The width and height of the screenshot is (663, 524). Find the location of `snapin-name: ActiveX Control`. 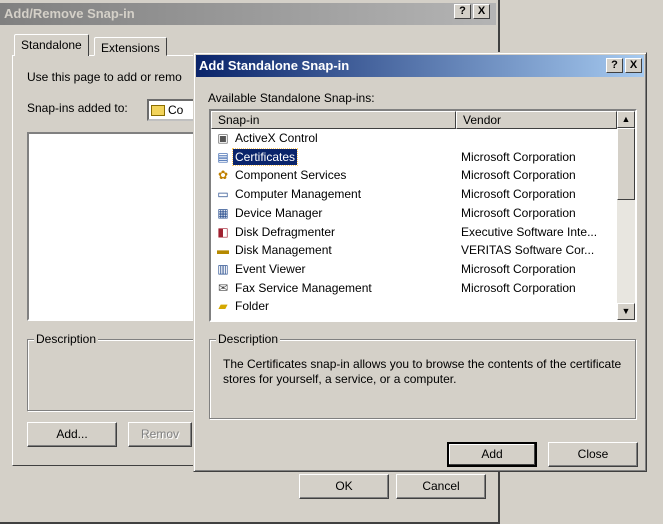

snapin-name: ActiveX Control is located at coordinates (276, 138).